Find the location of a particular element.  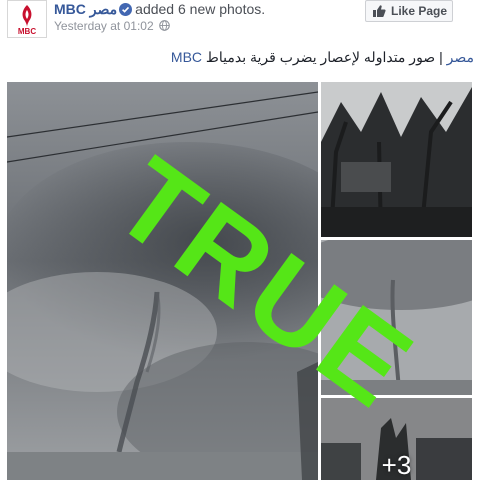

distant-tornado-photo is located at coordinates (396, 317).